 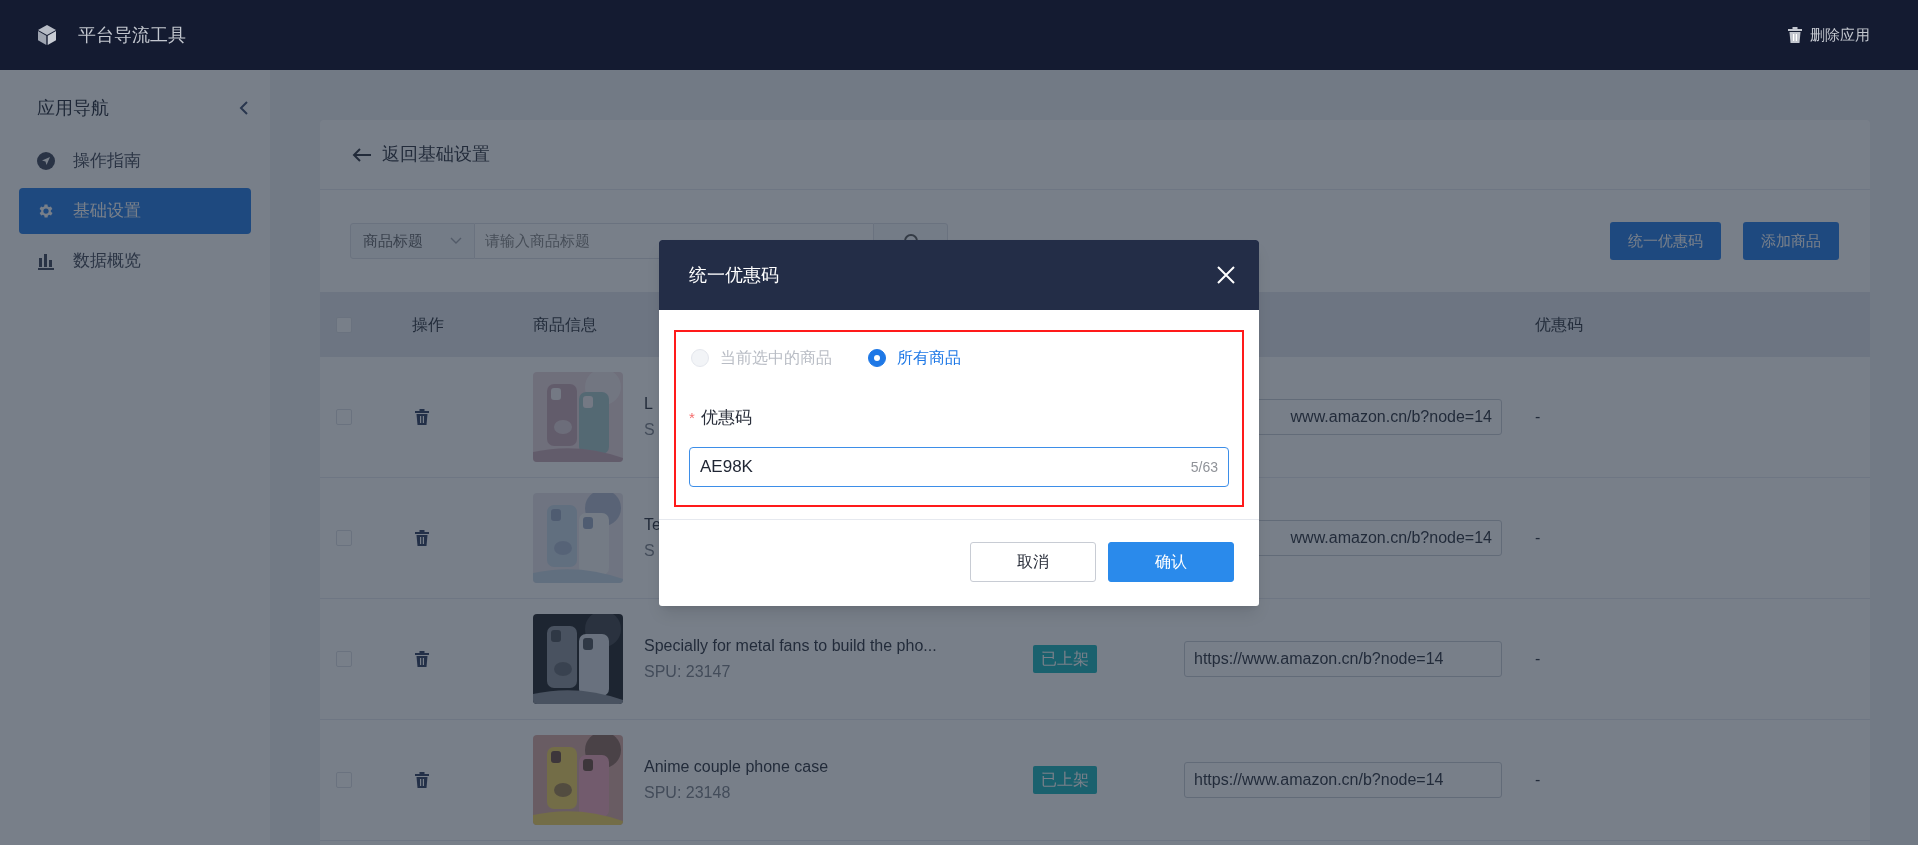 What do you see at coordinates (1665, 241) in the screenshot?
I see `unified-coupon-button: 统一优惠码` at bounding box center [1665, 241].